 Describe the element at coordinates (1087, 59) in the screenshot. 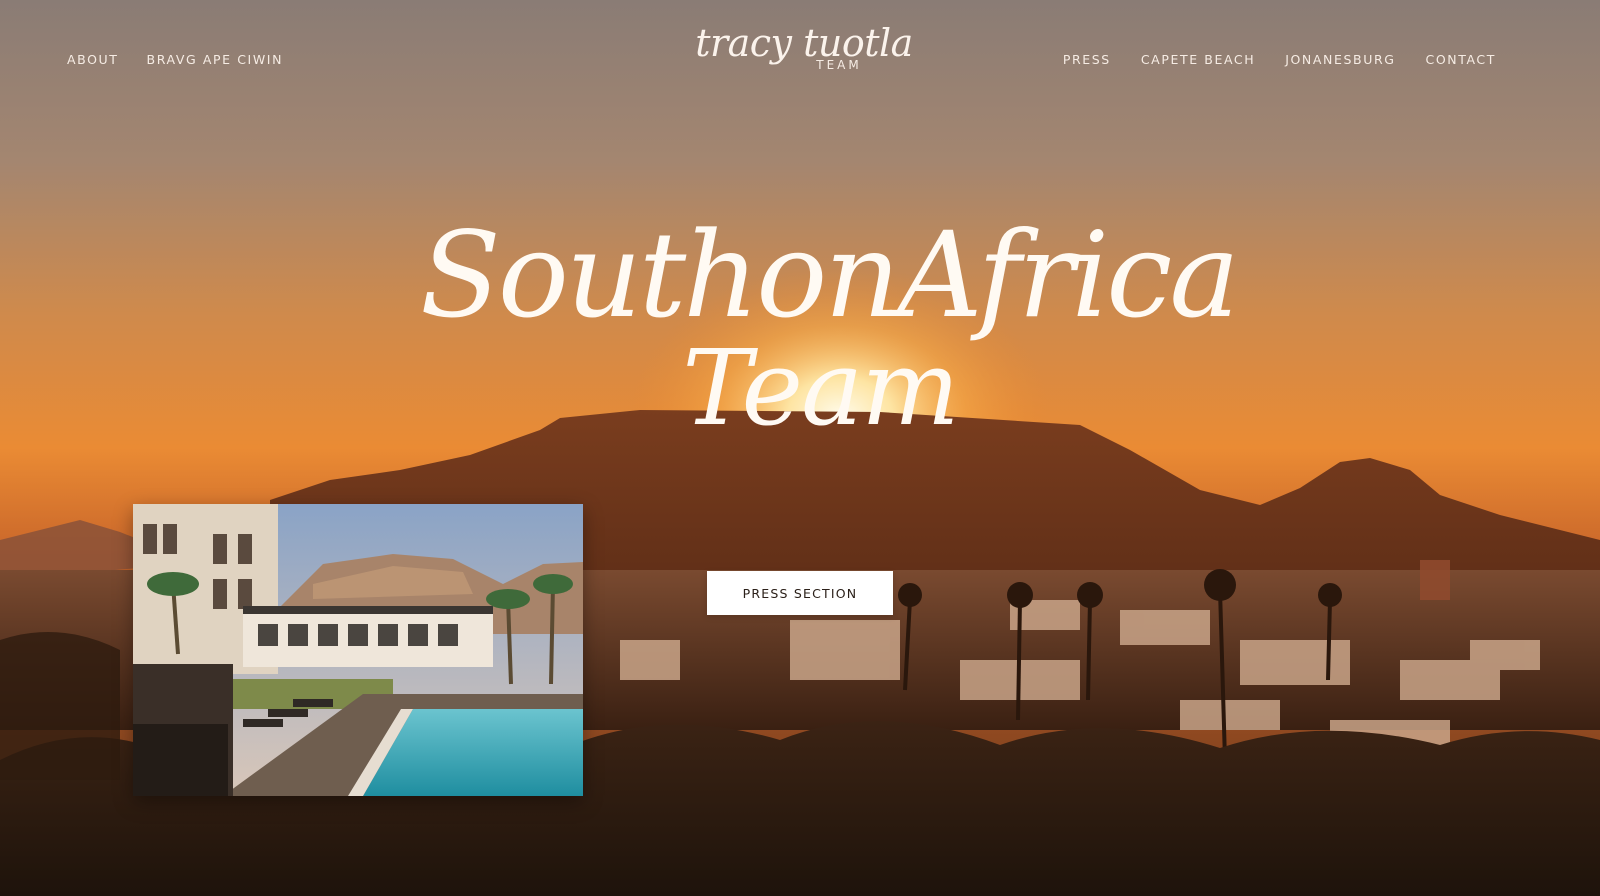

I see `nav-link-press: PRESS` at that location.